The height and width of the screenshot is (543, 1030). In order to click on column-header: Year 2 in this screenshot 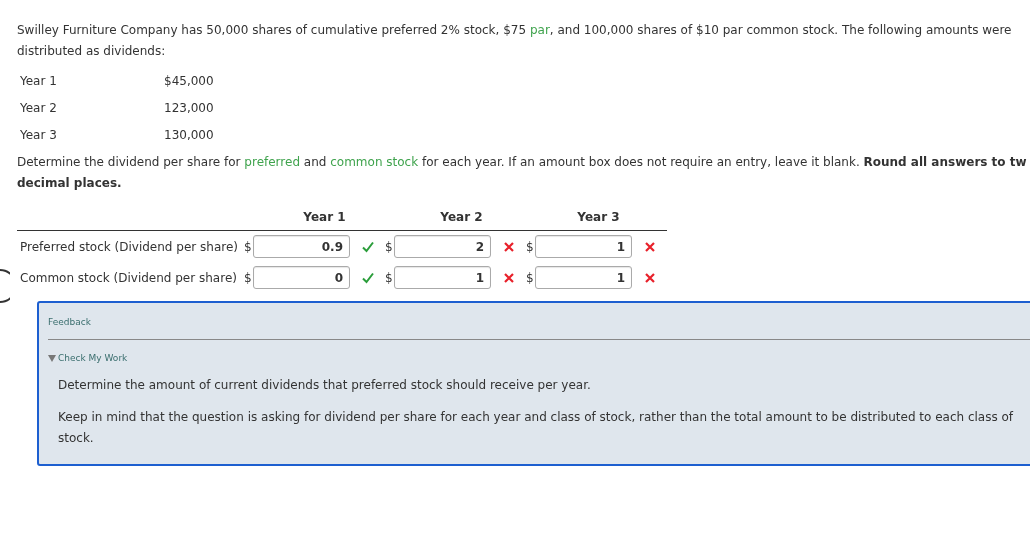, I will do `click(461, 217)`.